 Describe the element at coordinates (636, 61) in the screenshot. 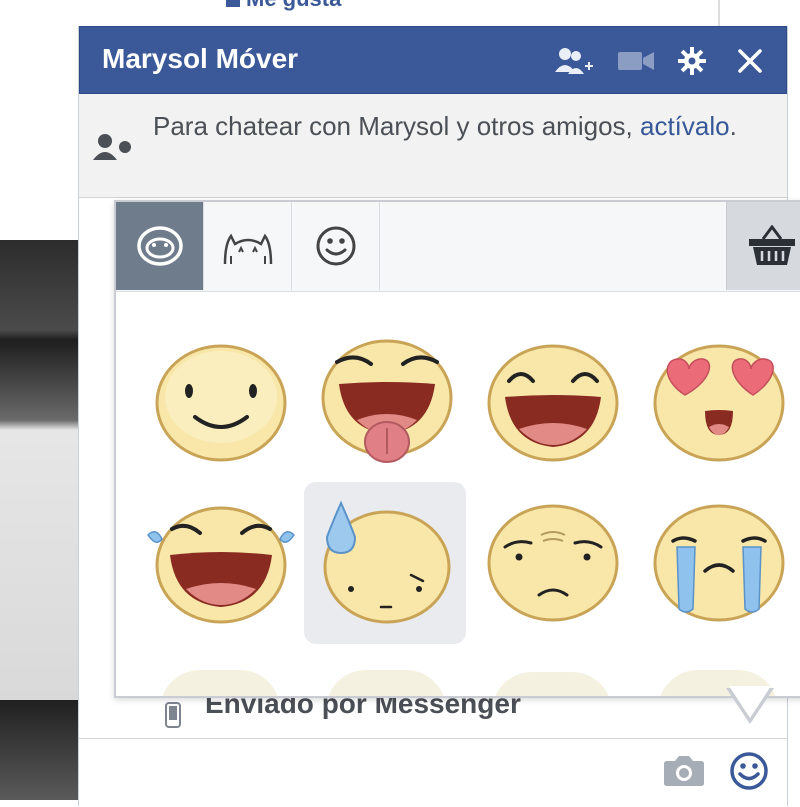

I see `video-call-icon` at that location.